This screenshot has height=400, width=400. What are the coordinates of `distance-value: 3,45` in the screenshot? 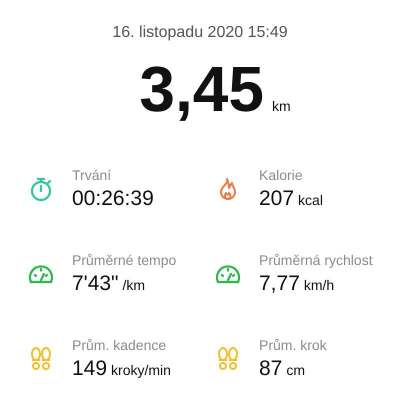 It's located at (201, 89).